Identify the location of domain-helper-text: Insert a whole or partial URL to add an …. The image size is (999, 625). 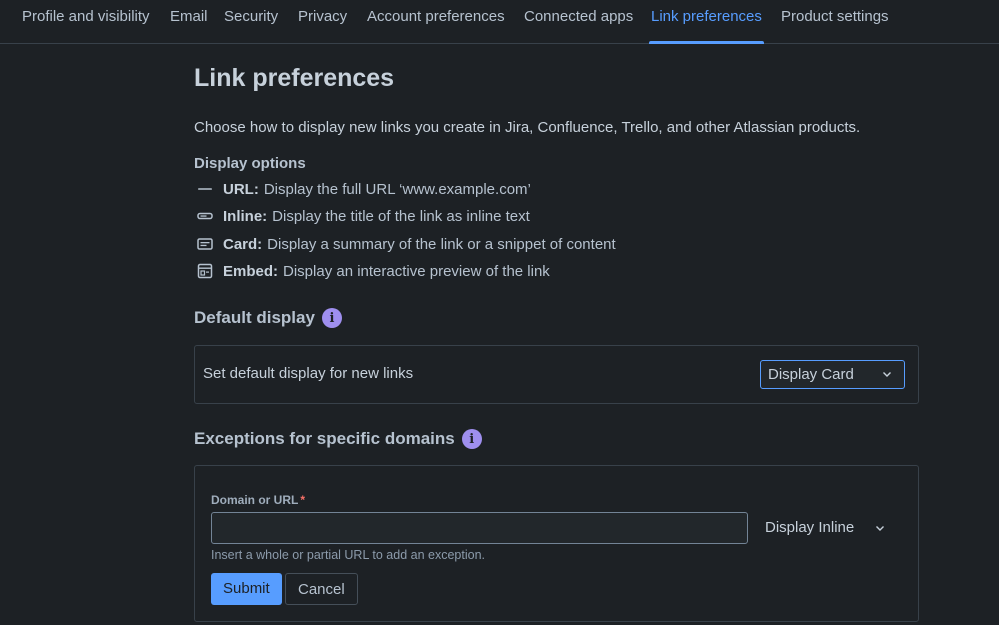
(348, 555).